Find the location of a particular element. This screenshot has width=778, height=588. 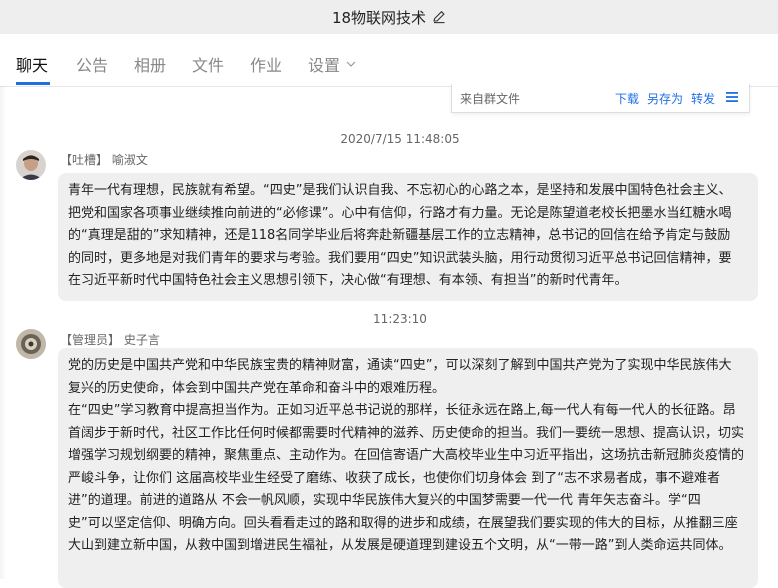

save-as-link: 另存为 is located at coordinates (665, 98).